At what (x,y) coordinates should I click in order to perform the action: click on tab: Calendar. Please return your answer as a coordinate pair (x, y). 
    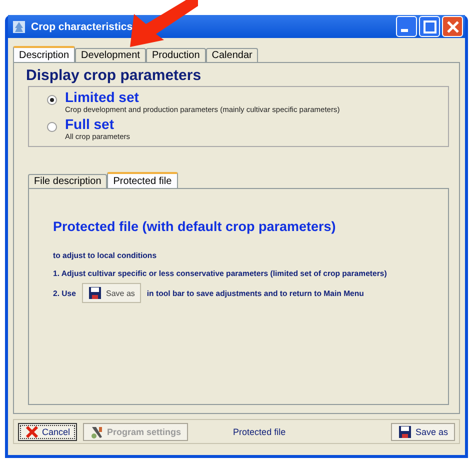
    Looking at the image, I should click on (232, 55).